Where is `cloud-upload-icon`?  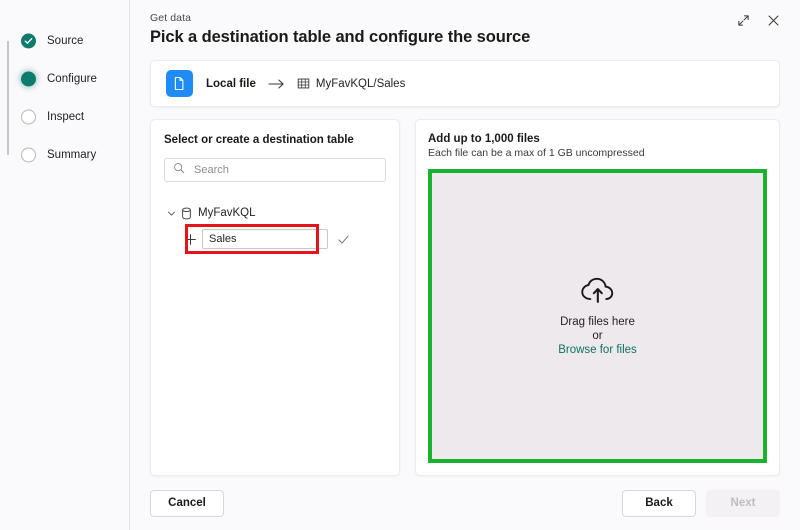 cloud-upload-icon is located at coordinates (598, 293).